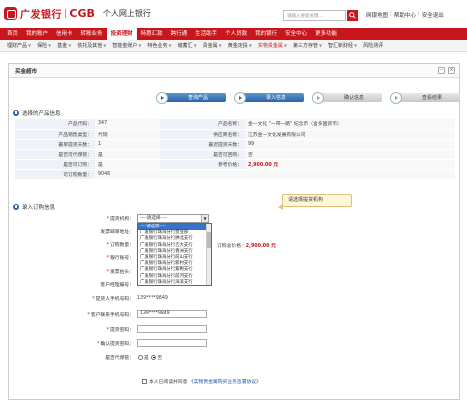  What do you see at coordinates (310, 97) in the screenshot?
I see `progress-steps: 查询产品 录入信息 确认信息 查看结果` at bounding box center [310, 97].